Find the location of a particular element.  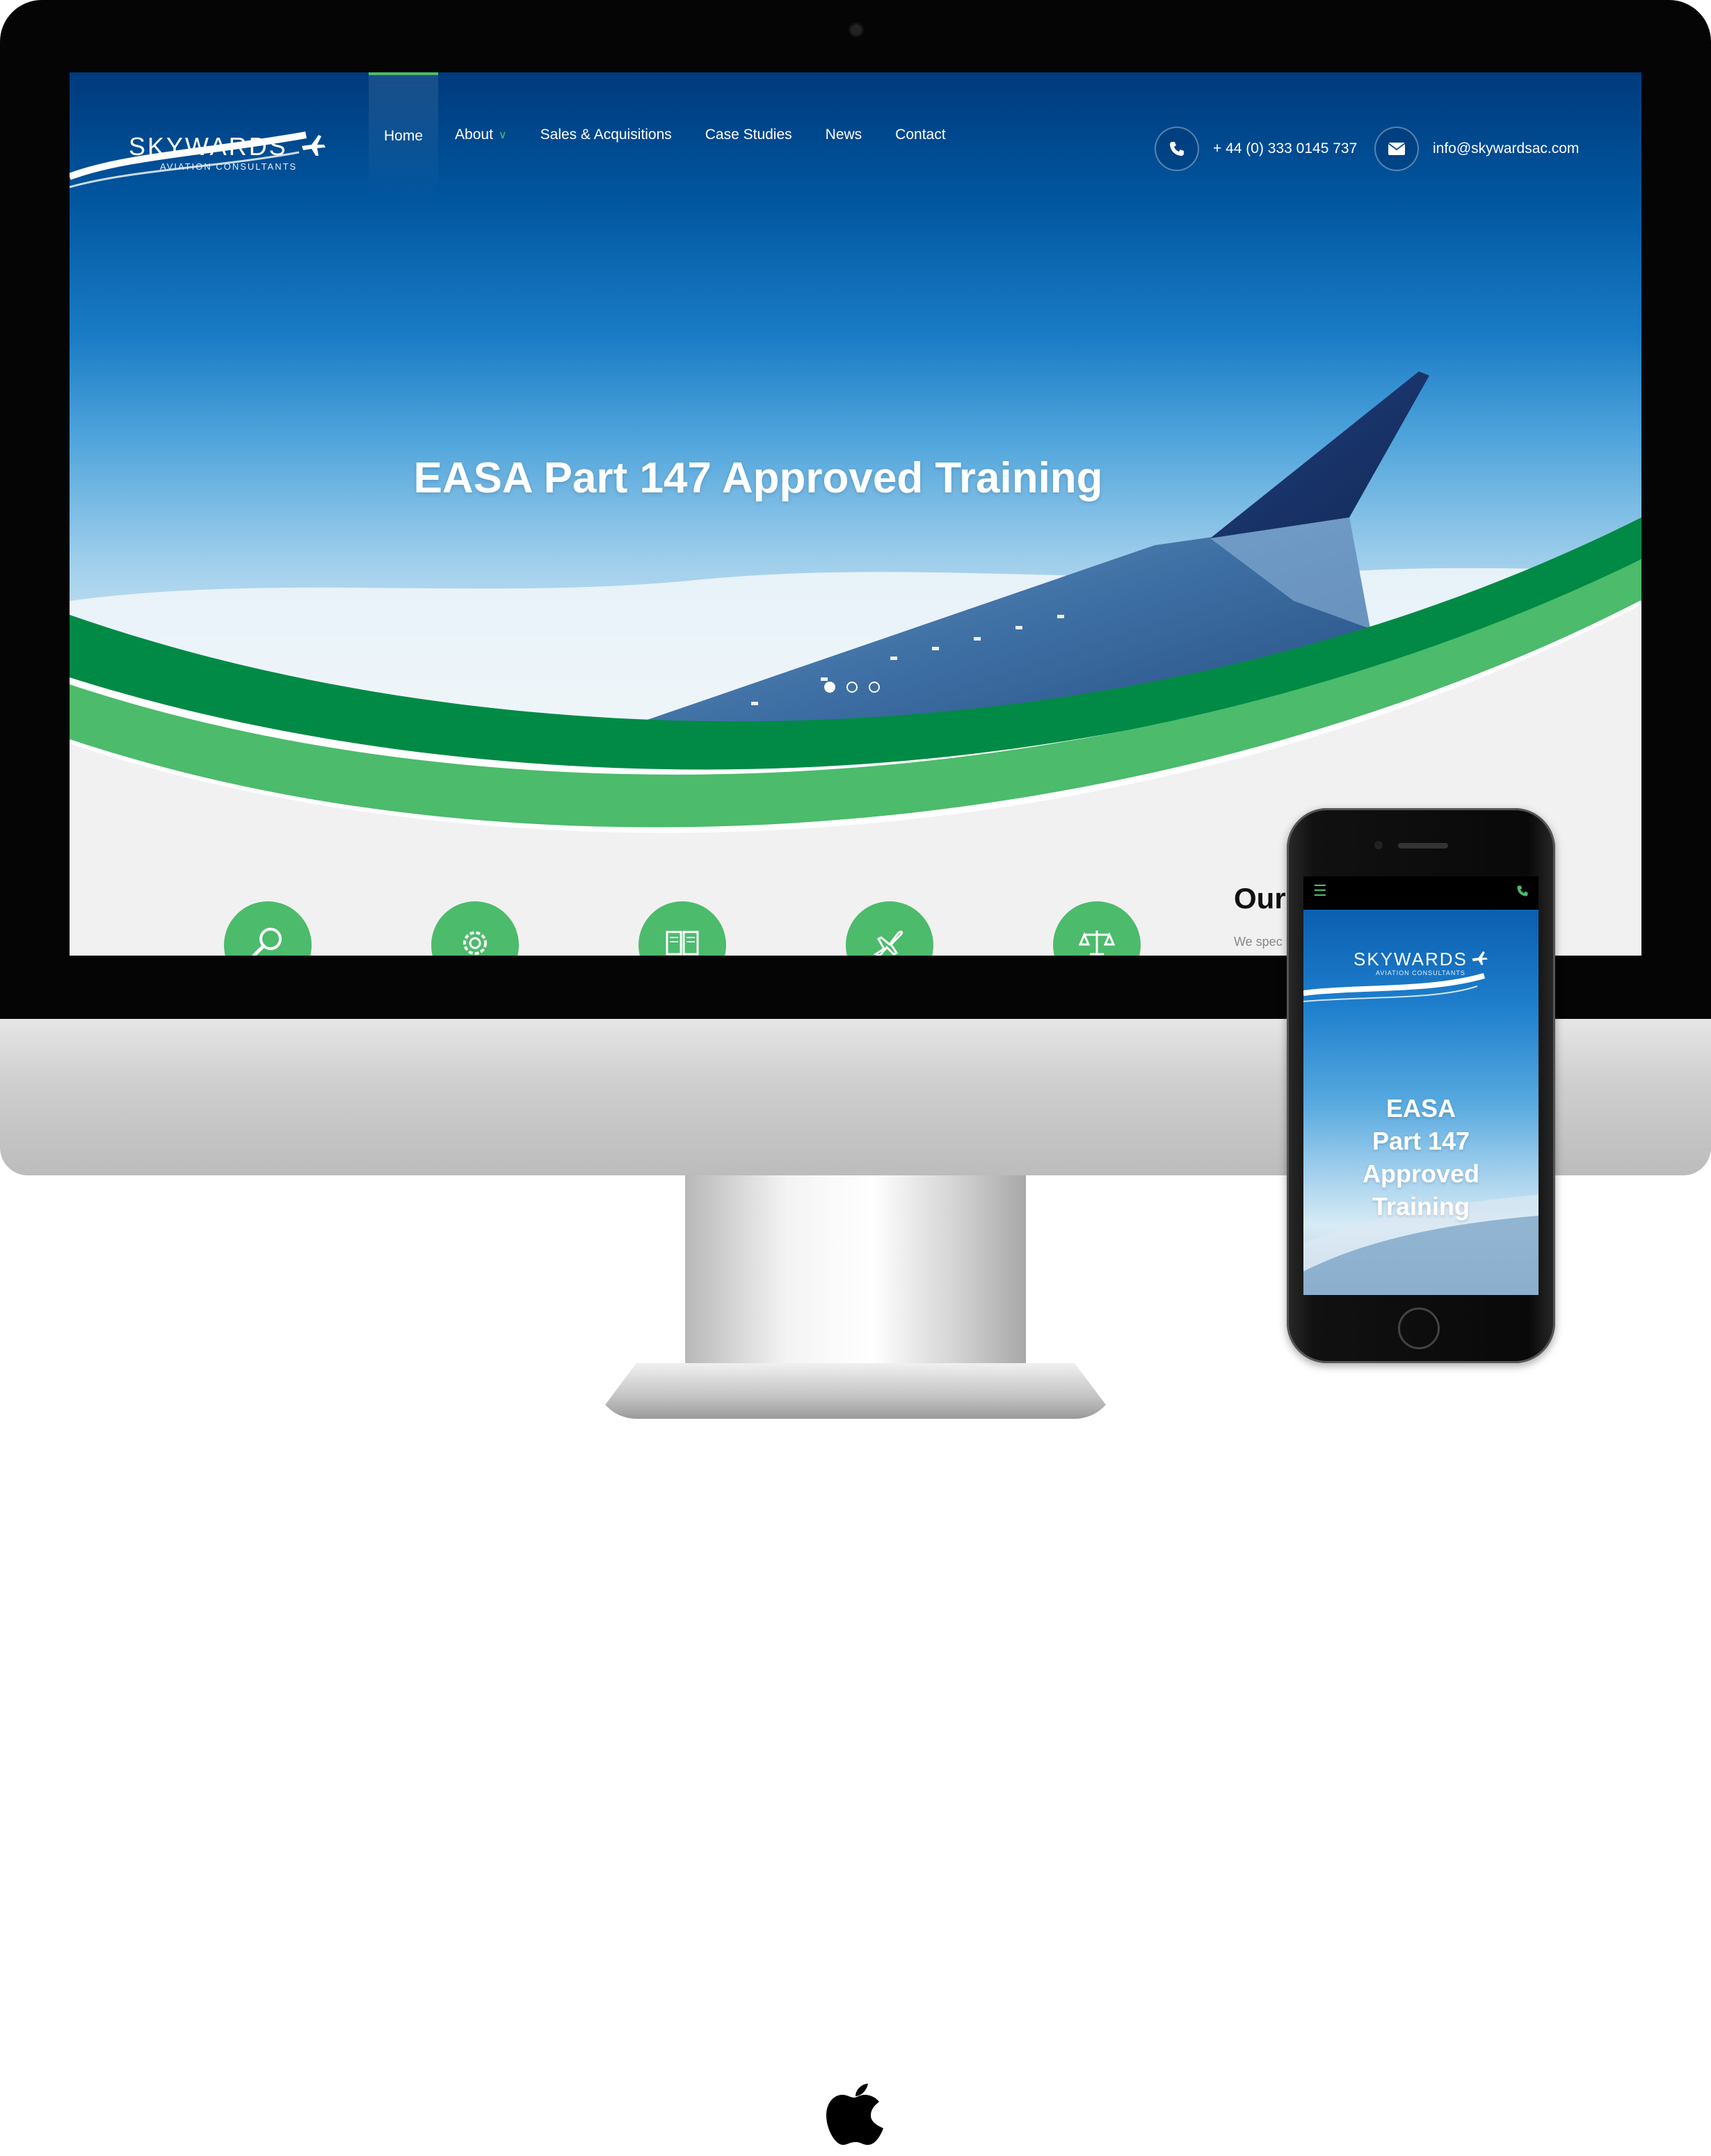

phone-contact: + 44 (0) 333 0145 737 is located at coordinates (1256, 149).